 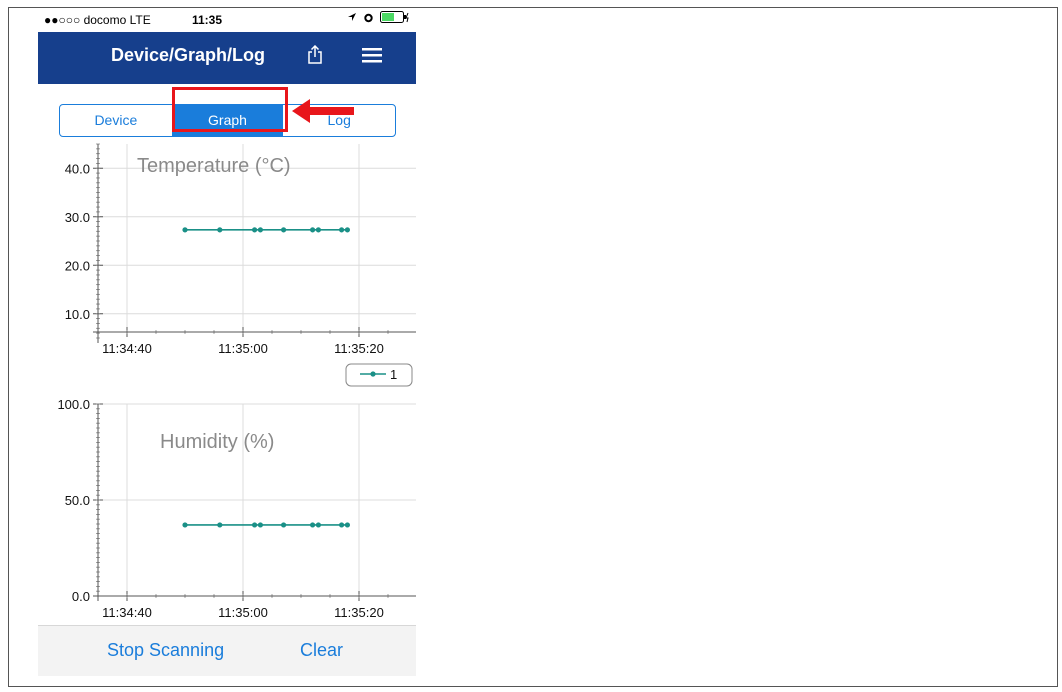 I want to click on y-tick-label: 30.0, so click(x=77, y=217).